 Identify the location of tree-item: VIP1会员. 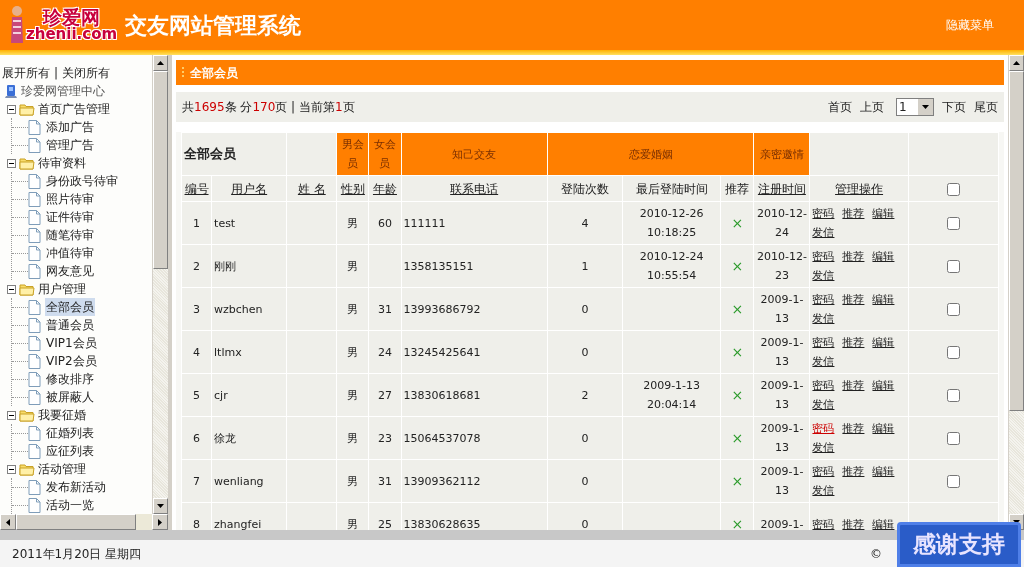
(71, 343).